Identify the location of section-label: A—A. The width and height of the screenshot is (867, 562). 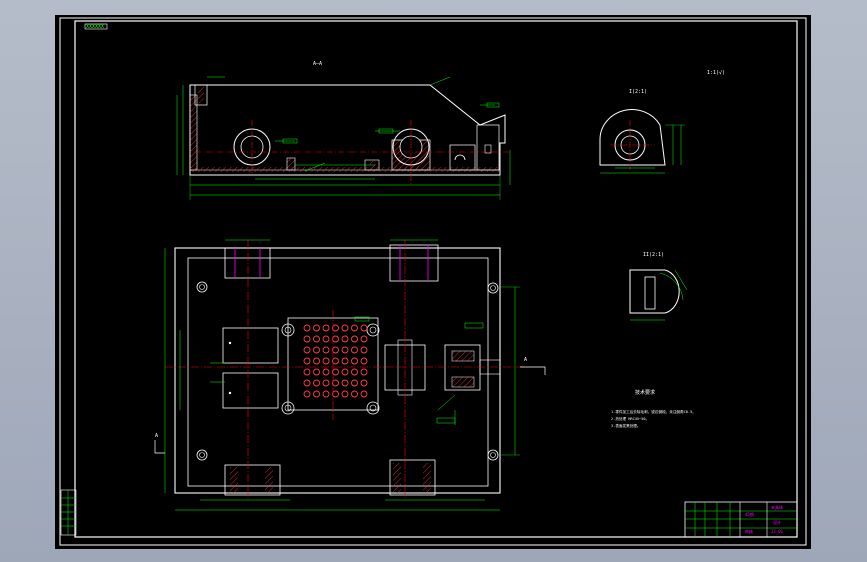
(317, 64).